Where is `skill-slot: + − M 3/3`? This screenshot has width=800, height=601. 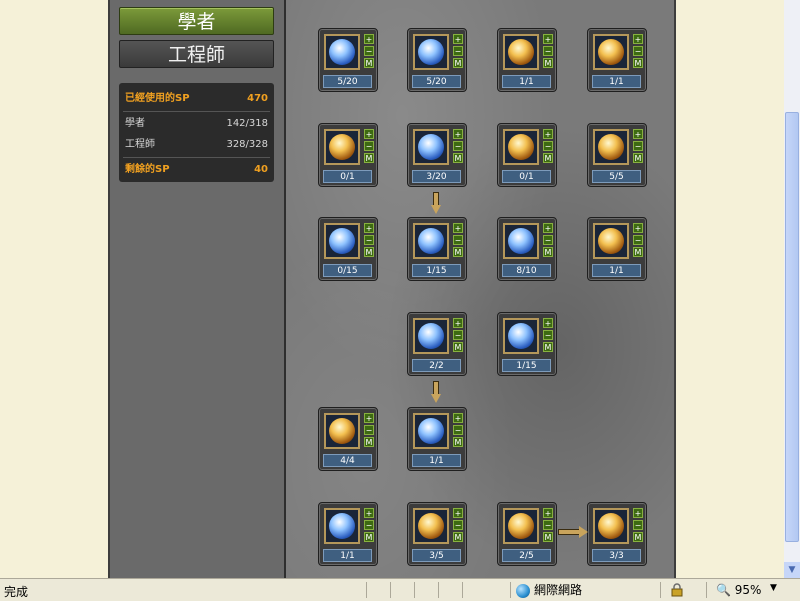 skill-slot: + − M 3/3 is located at coordinates (617, 534).